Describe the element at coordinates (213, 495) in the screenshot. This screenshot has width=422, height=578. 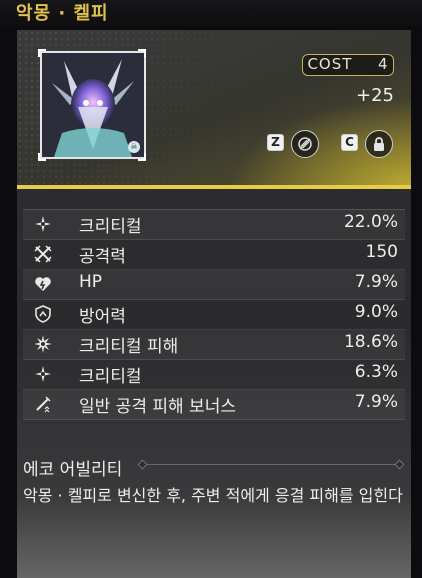
I see `ability-description: 악몽 · 켈피로 변신한 후, 주변 적에게 응결 피해를 입힌다` at that location.